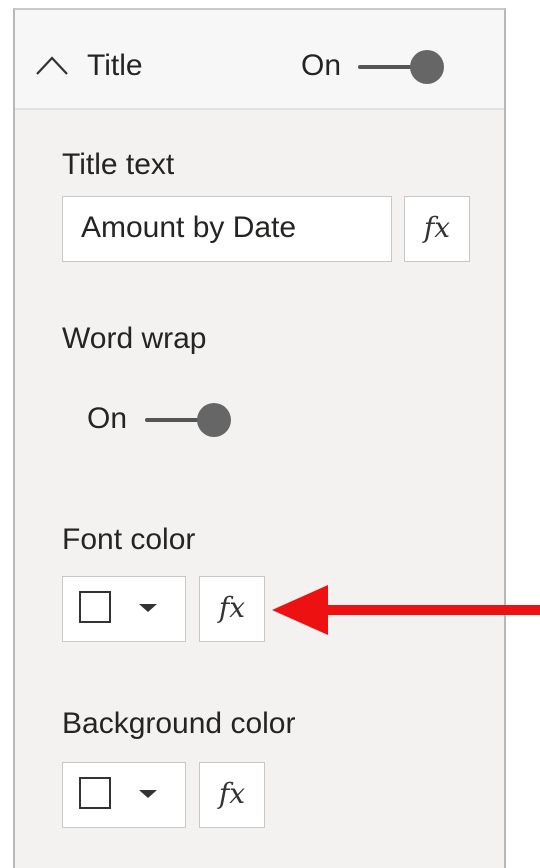  I want to click on word-wrap-toggle, so click(188, 420).